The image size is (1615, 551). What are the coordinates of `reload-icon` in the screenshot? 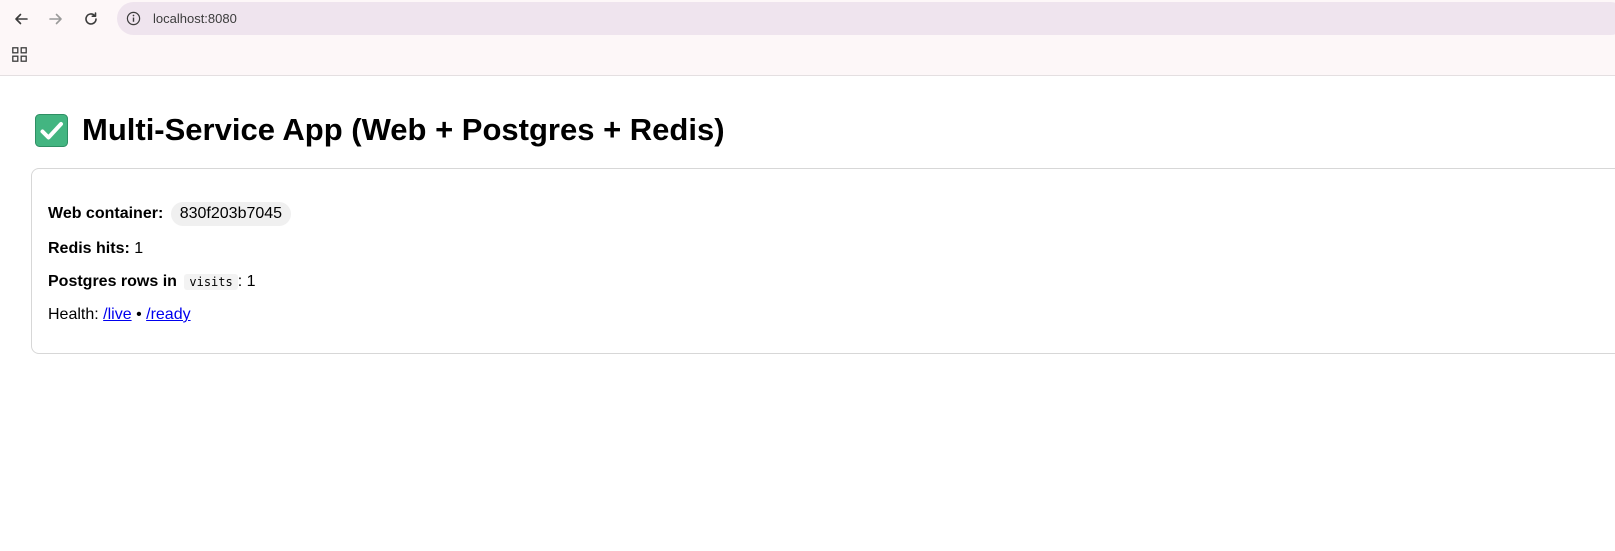 It's located at (91, 18).